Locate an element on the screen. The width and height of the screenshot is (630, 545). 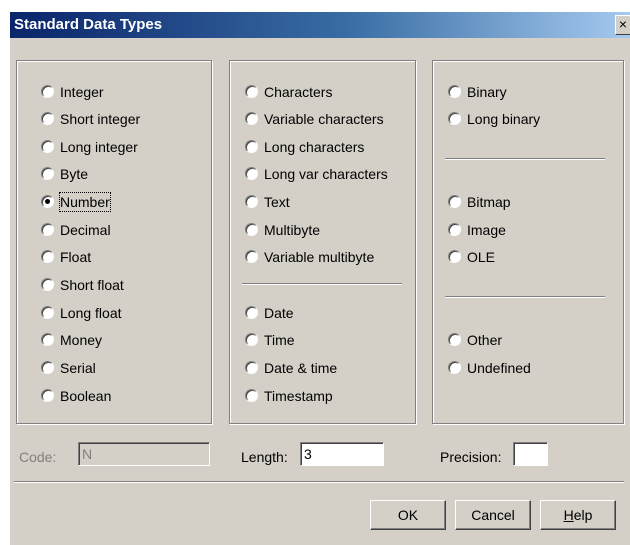
ok-button-label: OK is located at coordinates (408, 515).